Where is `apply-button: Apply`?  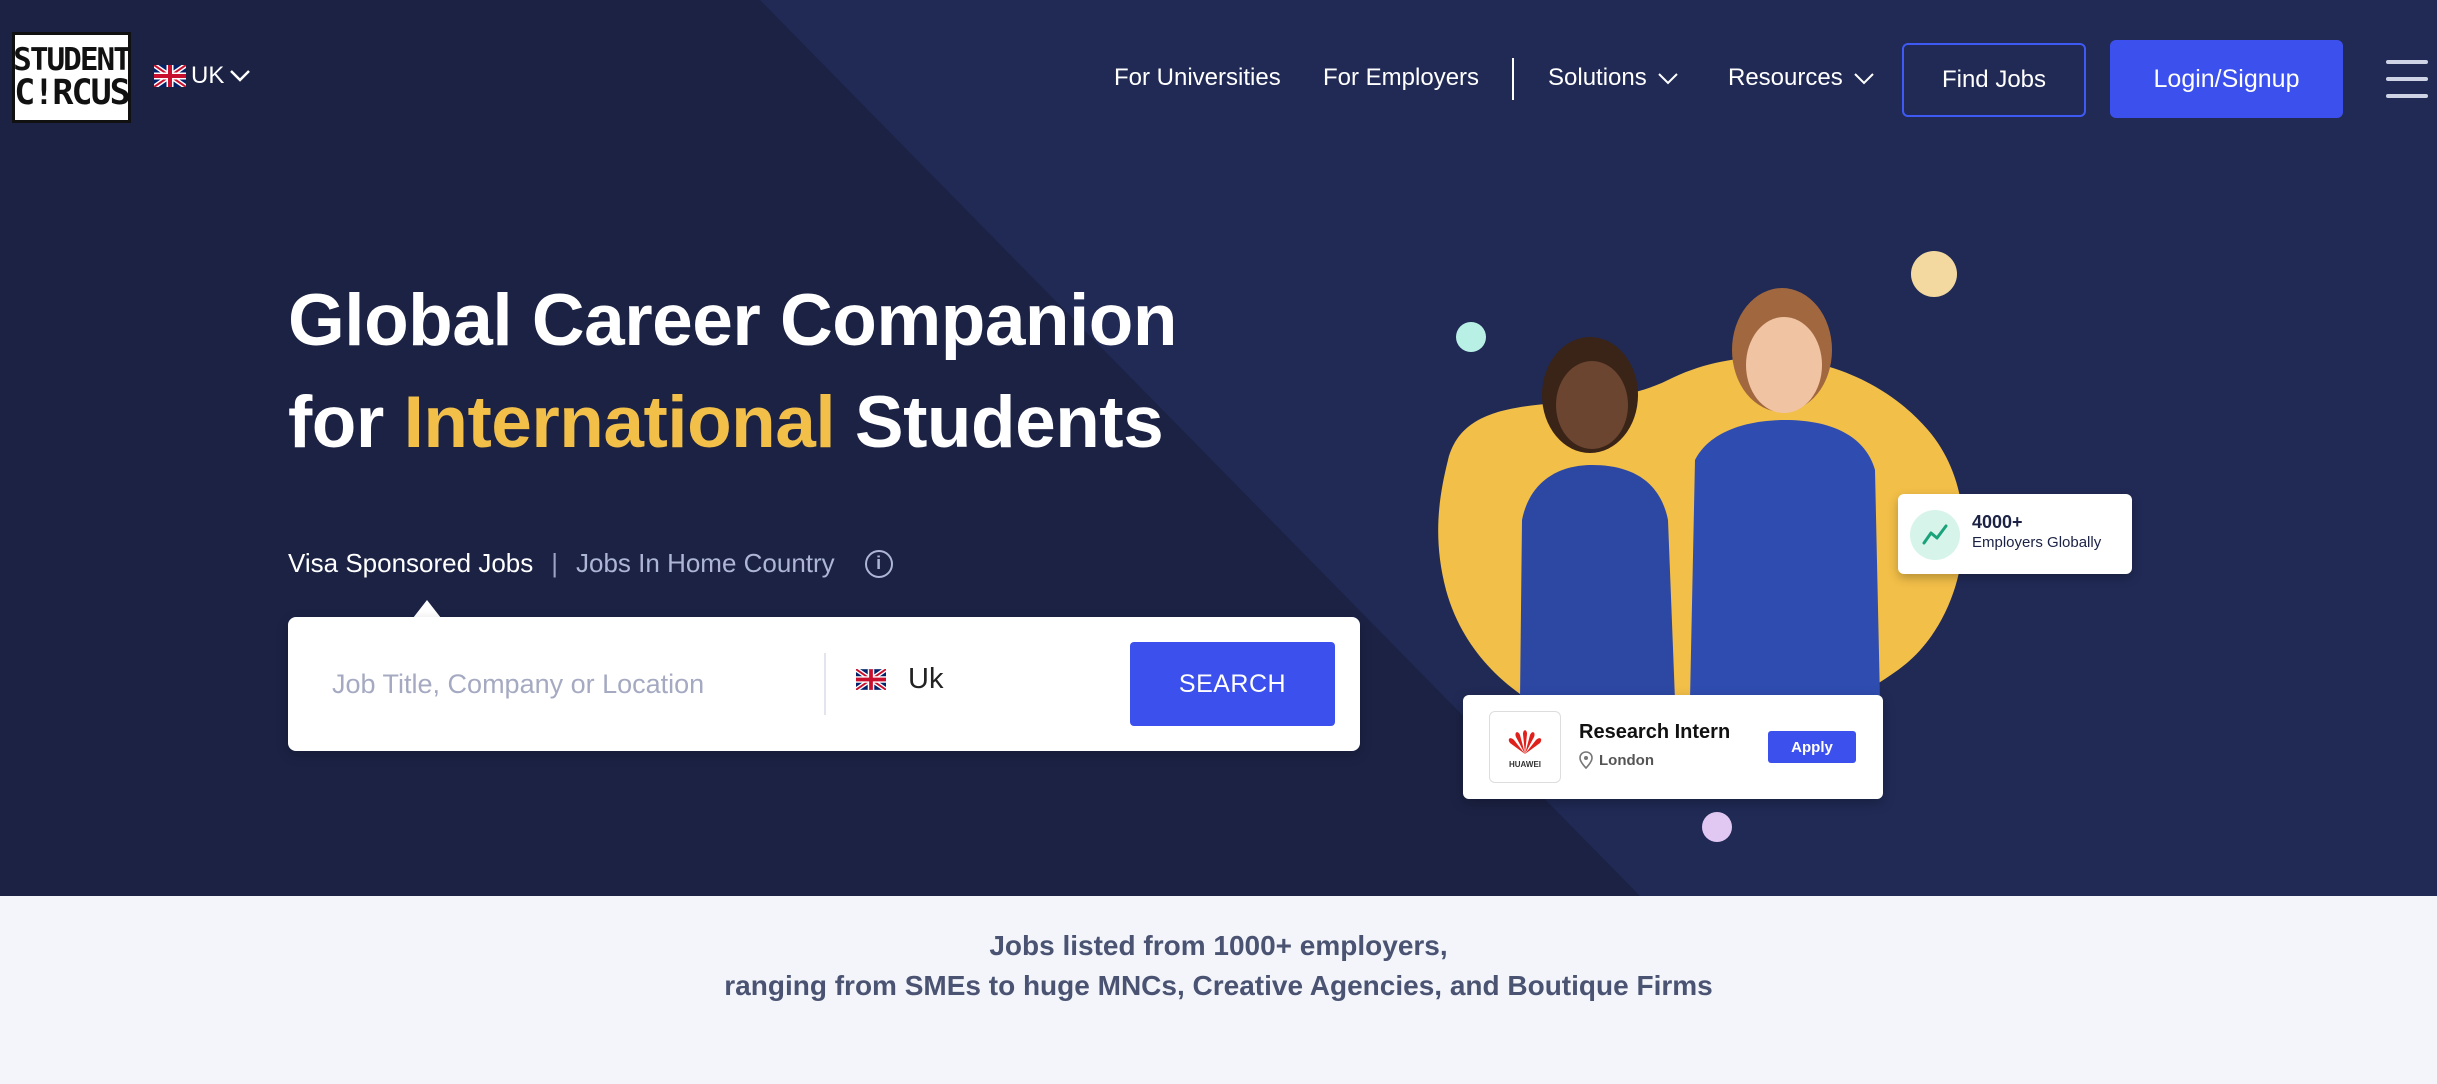 apply-button: Apply is located at coordinates (1812, 747).